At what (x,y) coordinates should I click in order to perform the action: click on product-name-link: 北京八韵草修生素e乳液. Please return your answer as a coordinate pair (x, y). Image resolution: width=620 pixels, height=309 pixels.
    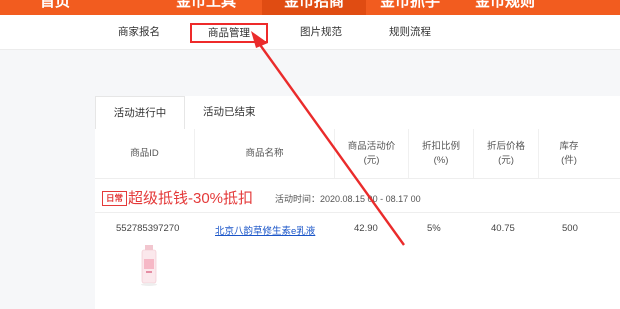
    Looking at the image, I should click on (265, 230).